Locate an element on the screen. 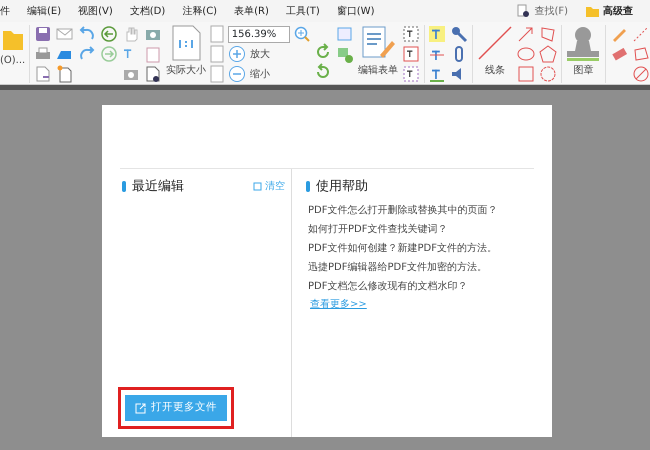 This screenshot has height=450, width=650. folder-icon is located at coordinates (592, 11).